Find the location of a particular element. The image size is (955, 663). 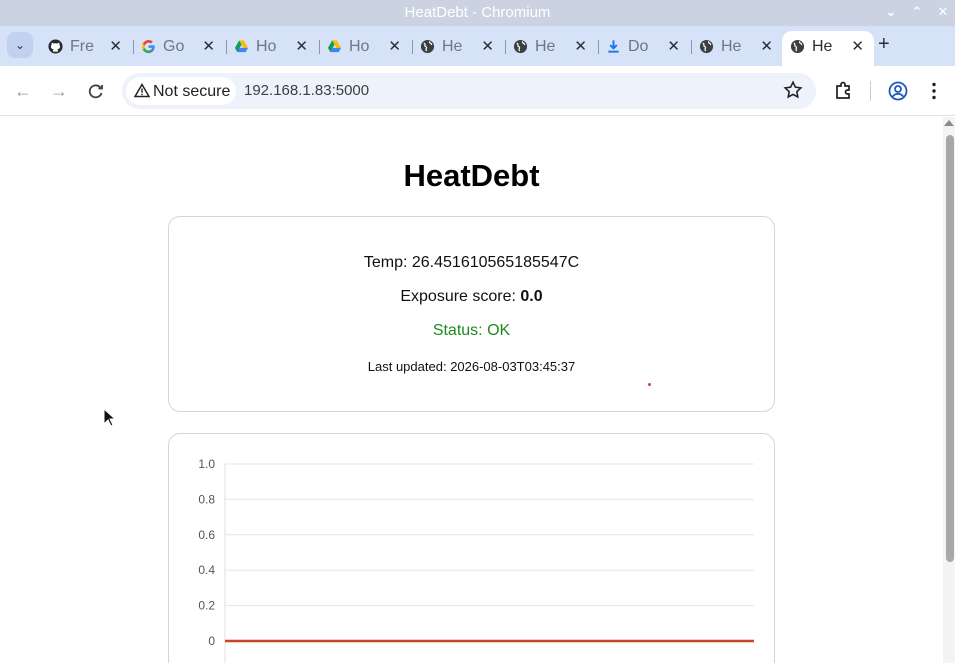

toolbar-separator is located at coordinates (870, 91).